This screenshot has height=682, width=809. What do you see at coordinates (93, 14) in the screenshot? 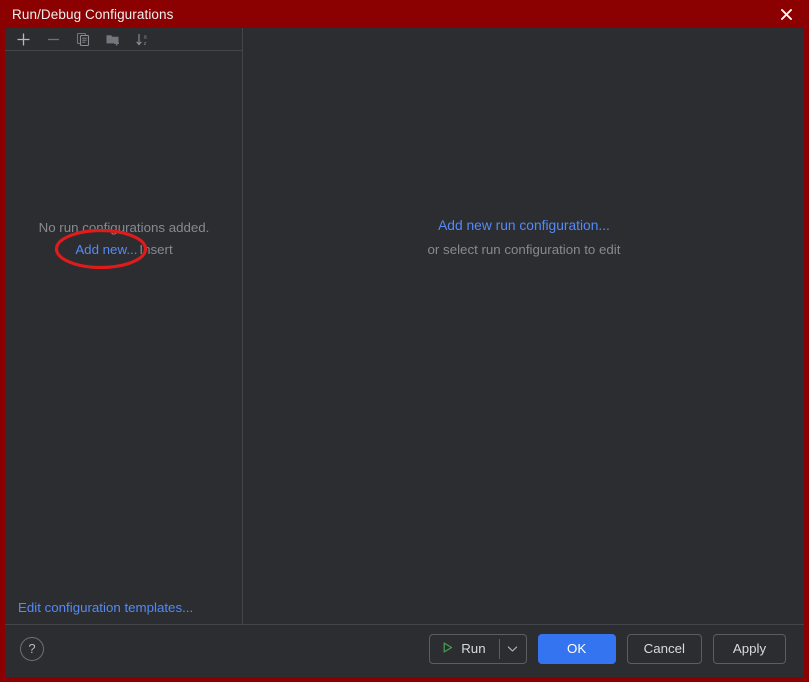
I see `dialog-title: Run/Debug Configurations` at bounding box center [93, 14].